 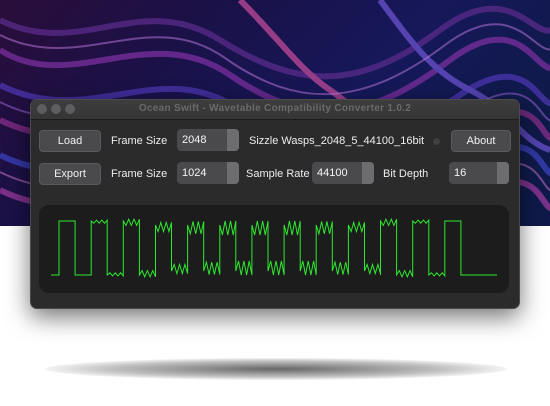 What do you see at coordinates (70, 174) in the screenshot?
I see `export-button: Export` at bounding box center [70, 174].